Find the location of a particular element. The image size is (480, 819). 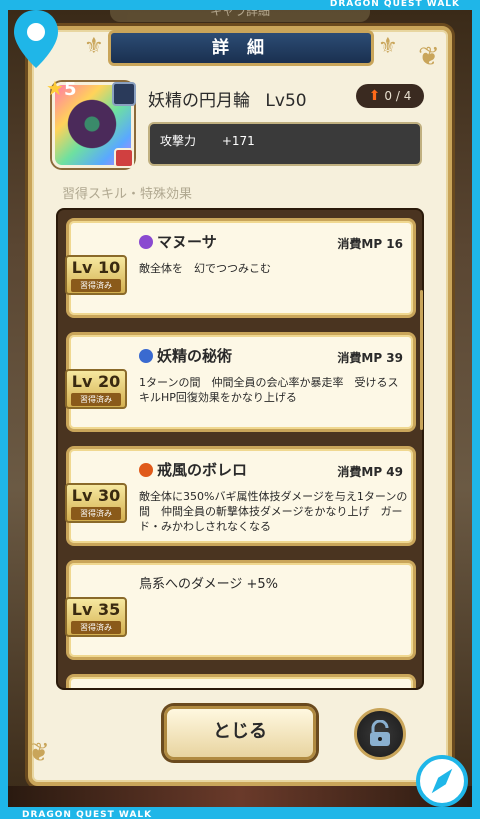

page-title: 詳 細 is located at coordinates (241, 48).